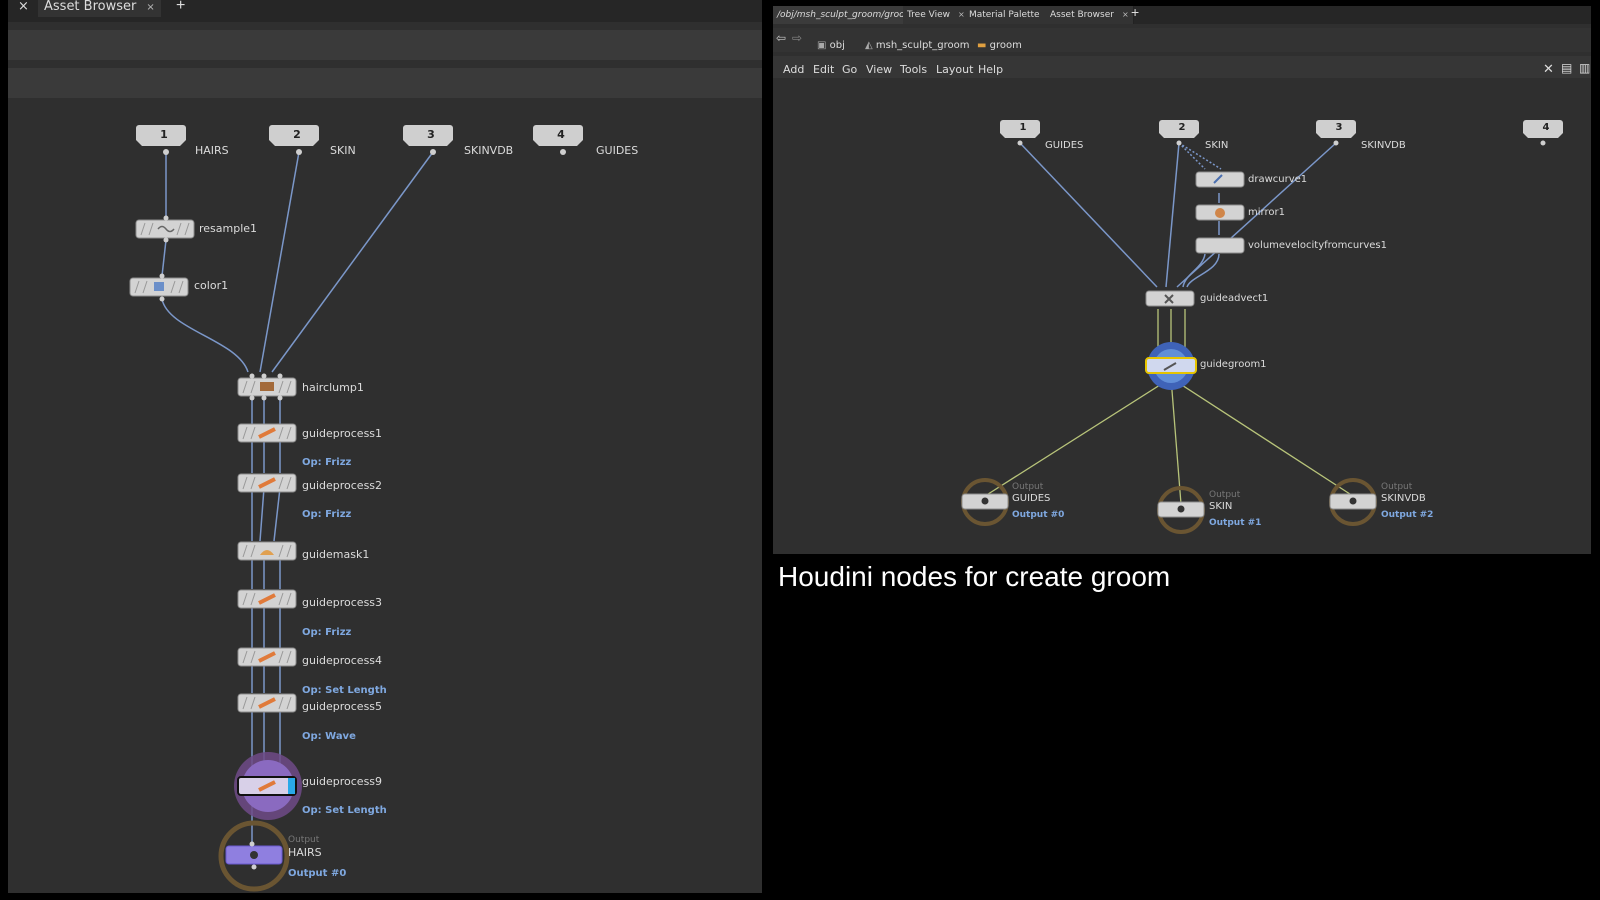  What do you see at coordinates (1277, 179) in the screenshot?
I see `node-label: drawcurve1` at bounding box center [1277, 179].